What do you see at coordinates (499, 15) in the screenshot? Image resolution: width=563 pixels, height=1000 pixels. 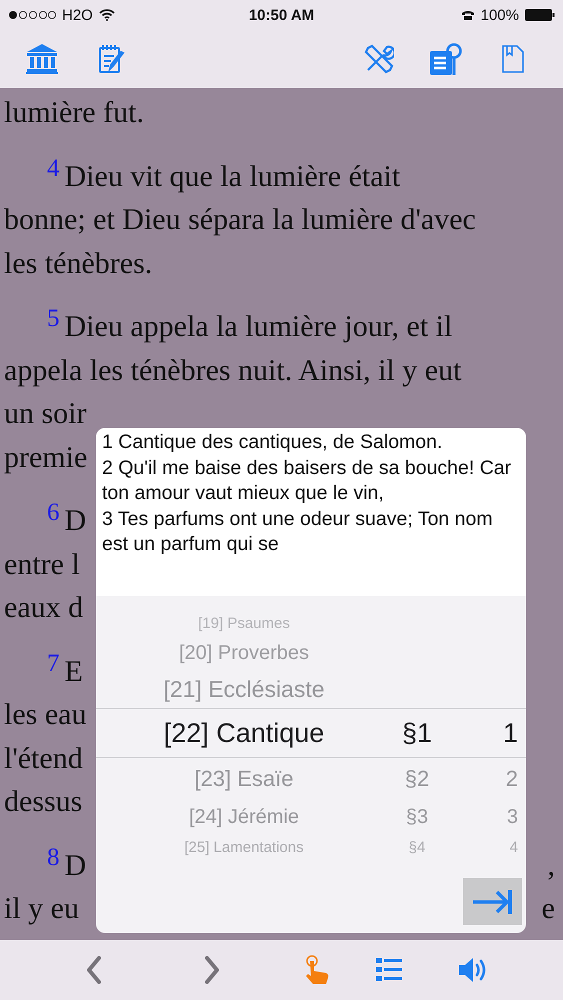 I see `battery-percent: 100%` at bounding box center [499, 15].